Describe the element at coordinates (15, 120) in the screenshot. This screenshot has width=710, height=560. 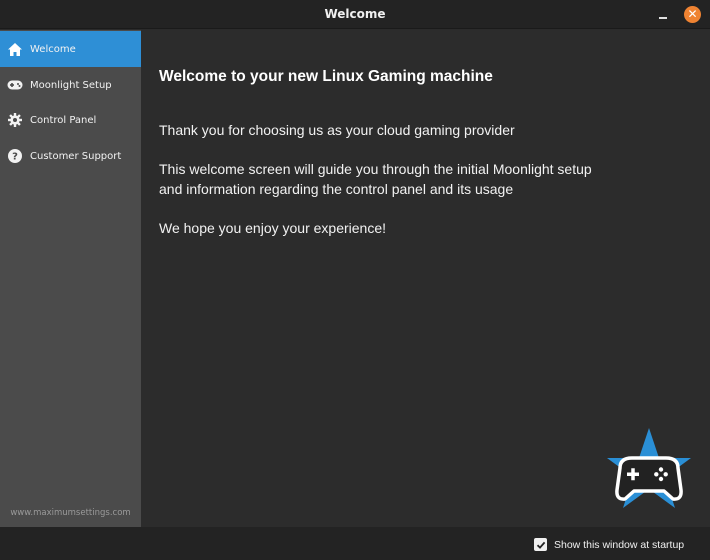
I see `gear-icon` at that location.